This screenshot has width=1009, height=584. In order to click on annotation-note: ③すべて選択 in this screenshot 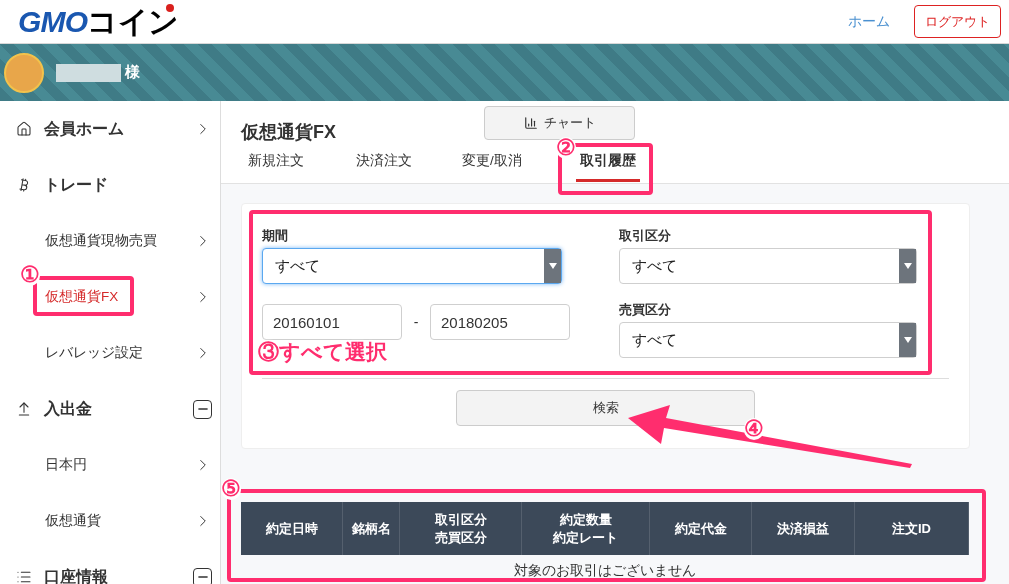, I will do `click(322, 351)`.